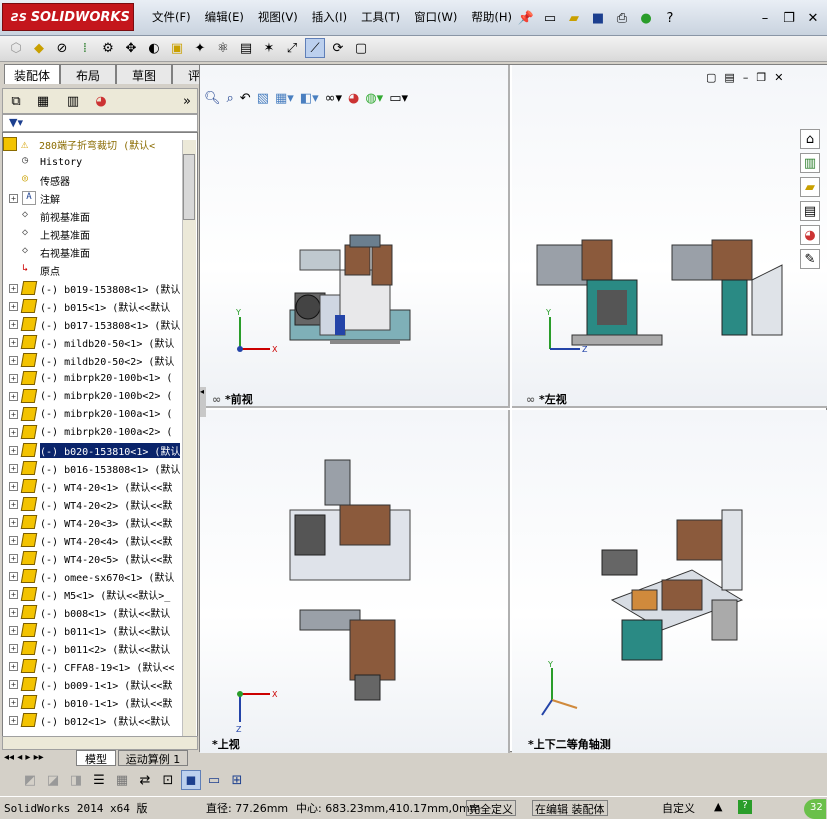 Image resolution: width=827 pixels, height=819 pixels. I want to click on explode-line-icon: ⤢, so click(292, 48).